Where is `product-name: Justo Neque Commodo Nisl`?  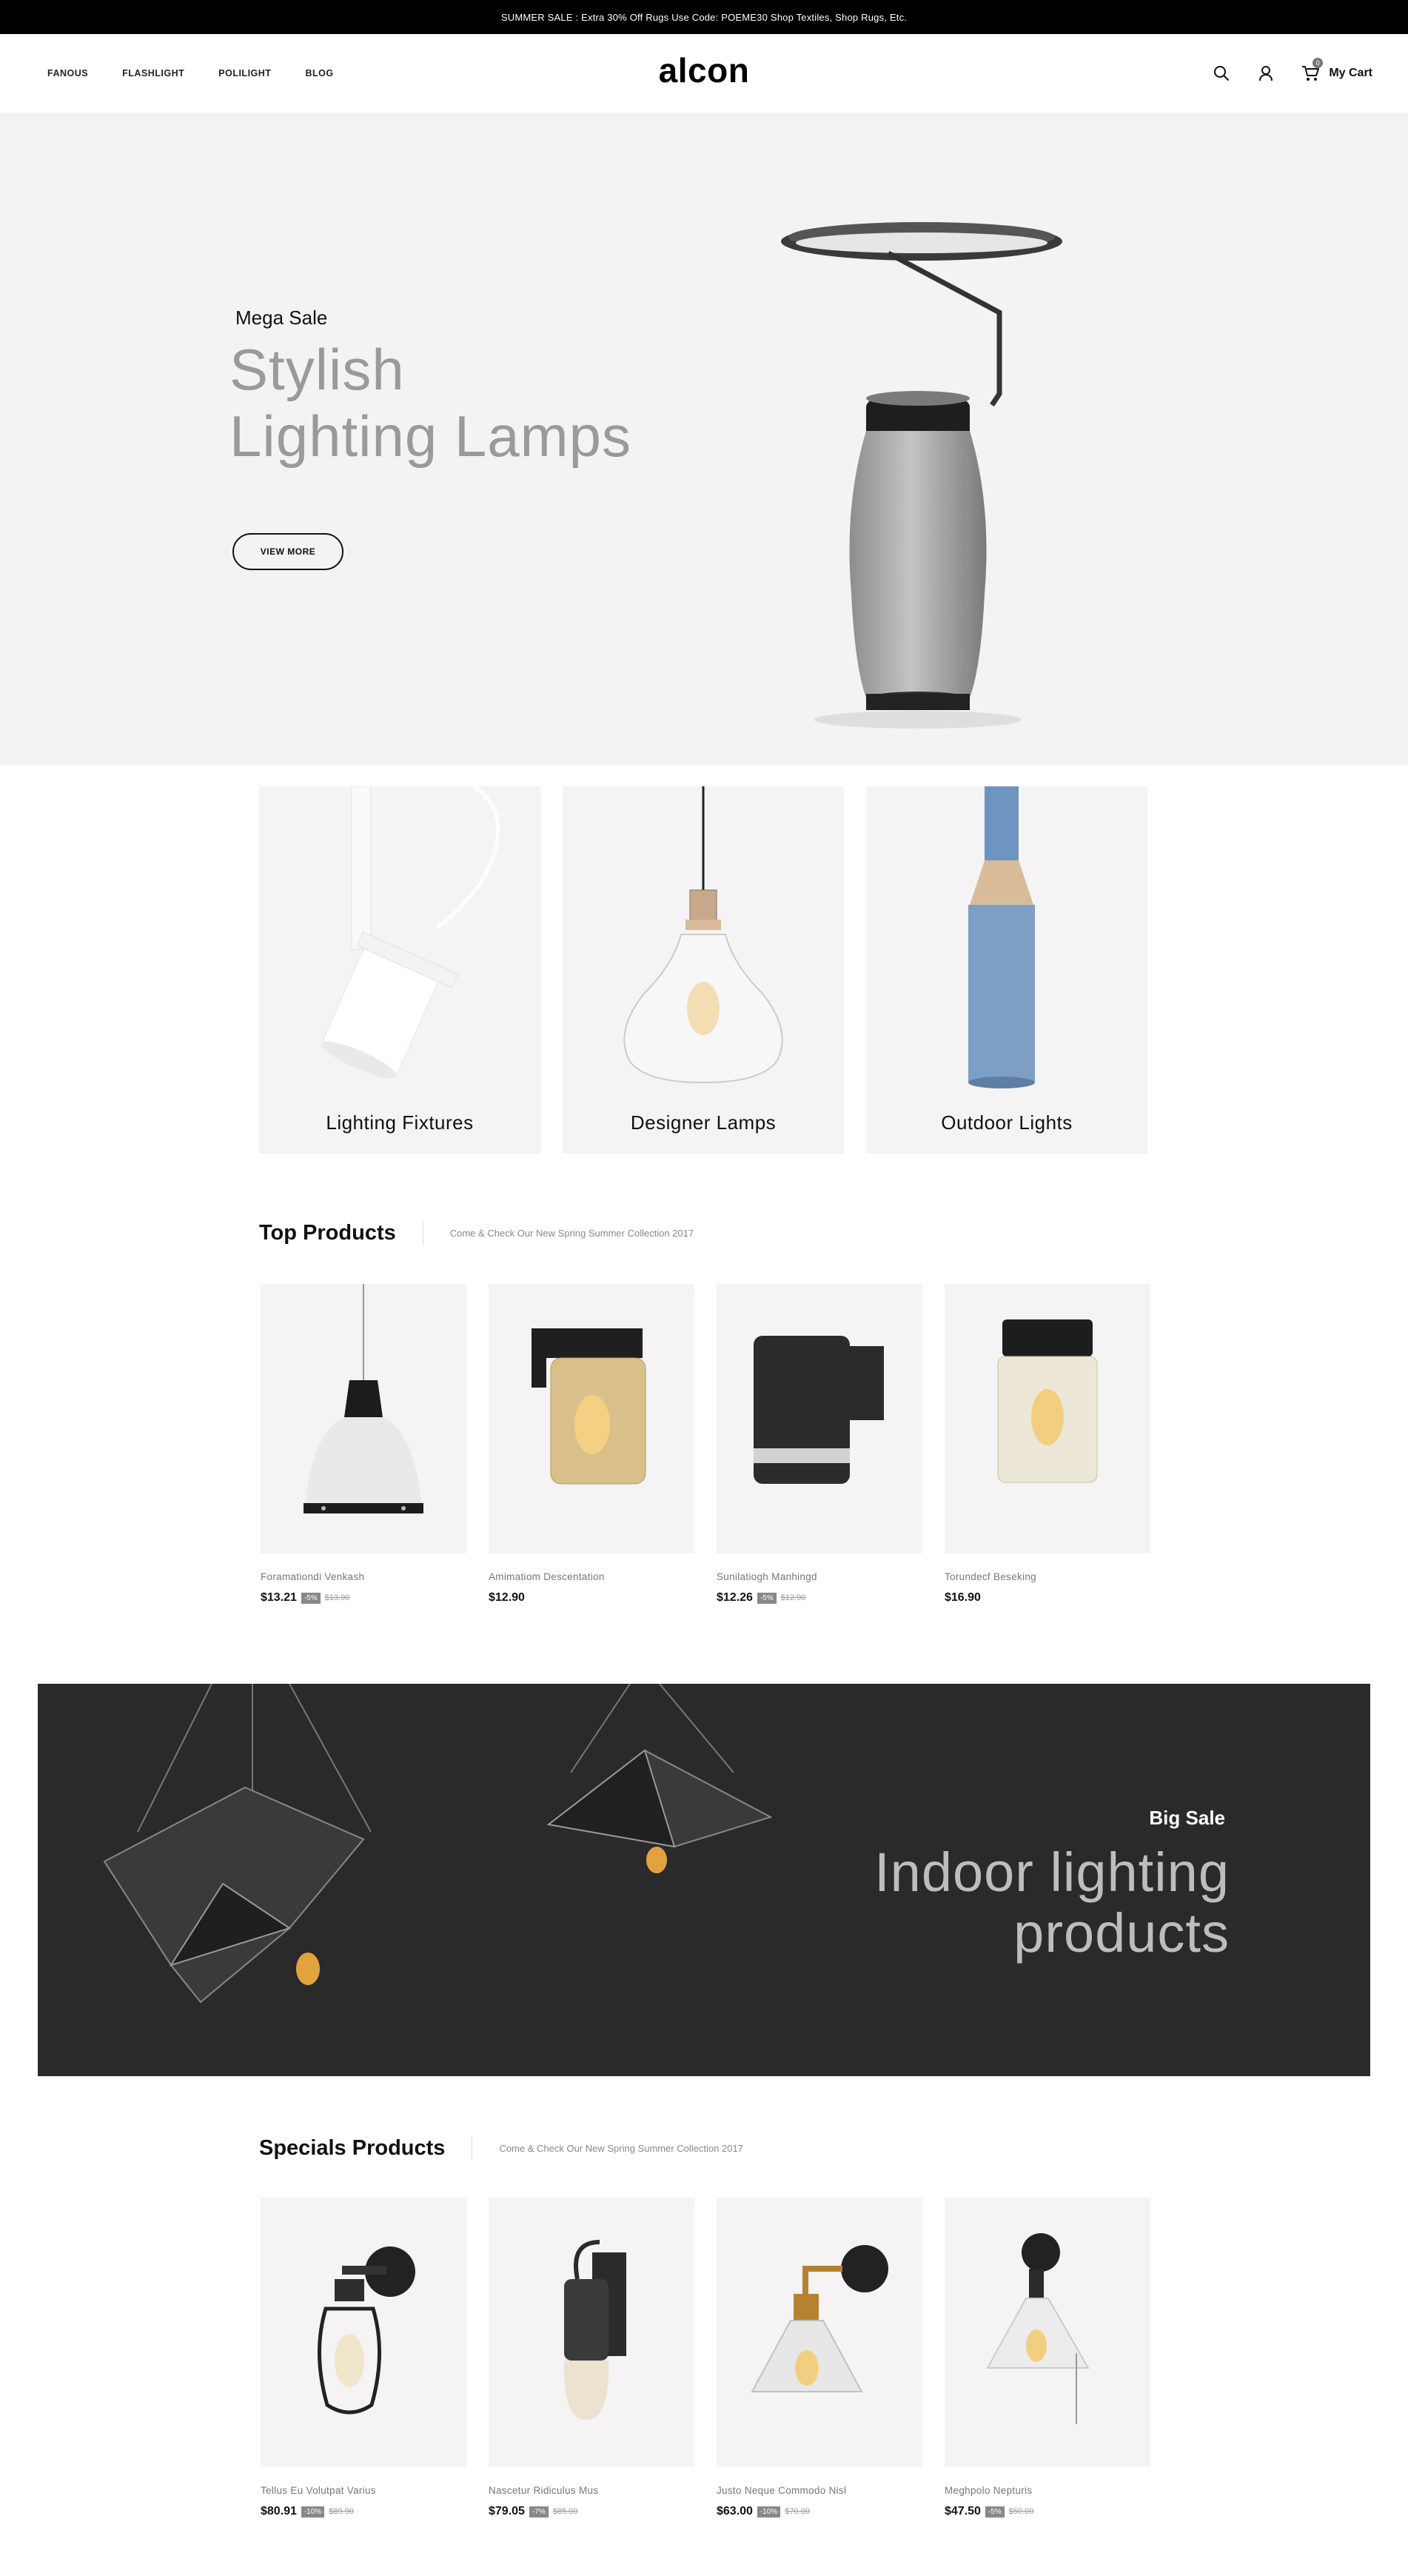
product-name: Justo Neque Commodo Nisl is located at coordinates (819, 2490).